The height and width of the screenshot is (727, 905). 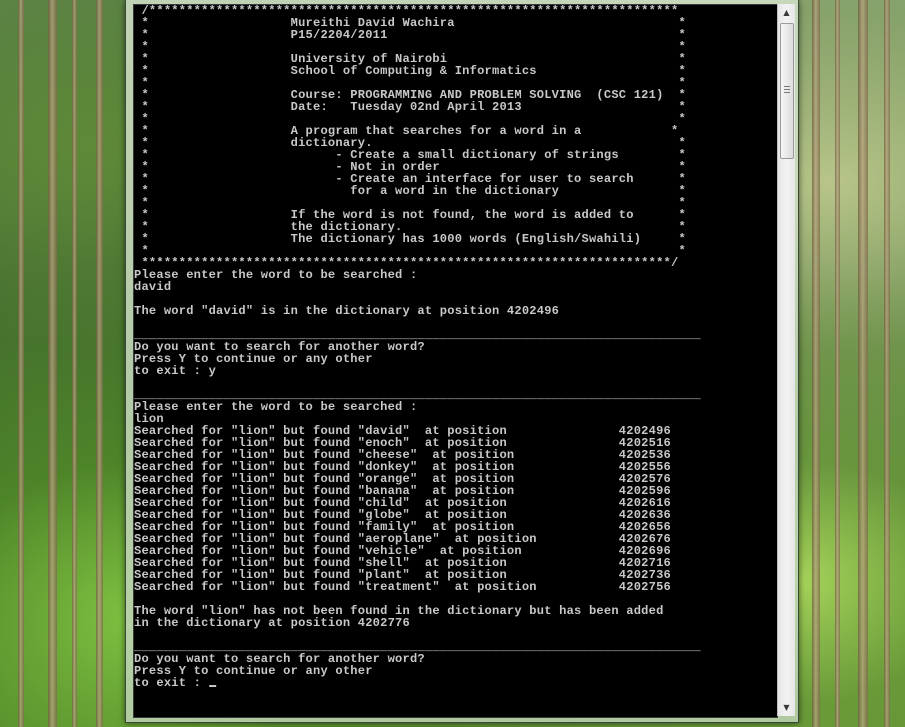 I want to click on console-line: in the dictionary at position 4202776, so click(x=272, y=623).